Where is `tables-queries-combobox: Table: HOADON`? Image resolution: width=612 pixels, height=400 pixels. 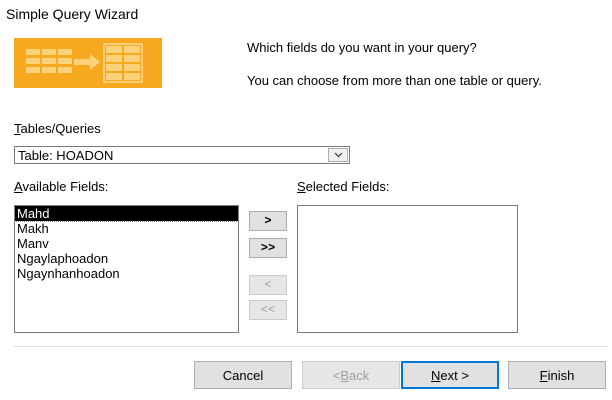
tables-queries-combobox: Table: HOADON is located at coordinates (182, 155).